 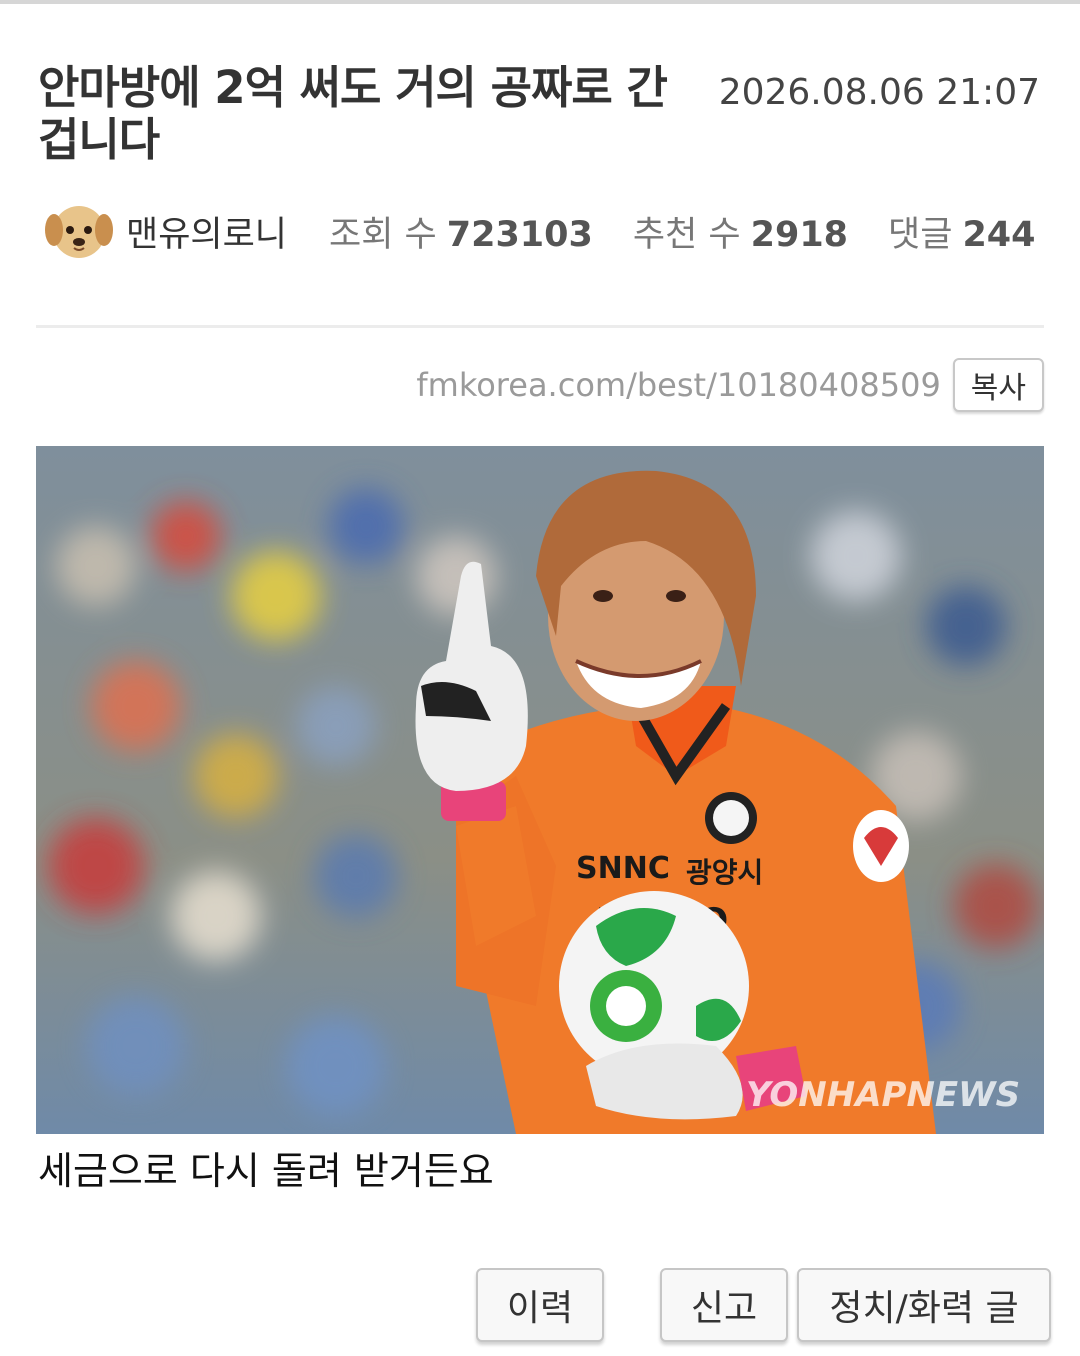 What do you see at coordinates (353, 113) in the screenshot?
I see `post-title: 안마방에 2억 써도 거의 공짜로 간 겁니다` at bounding box center [353, 113].